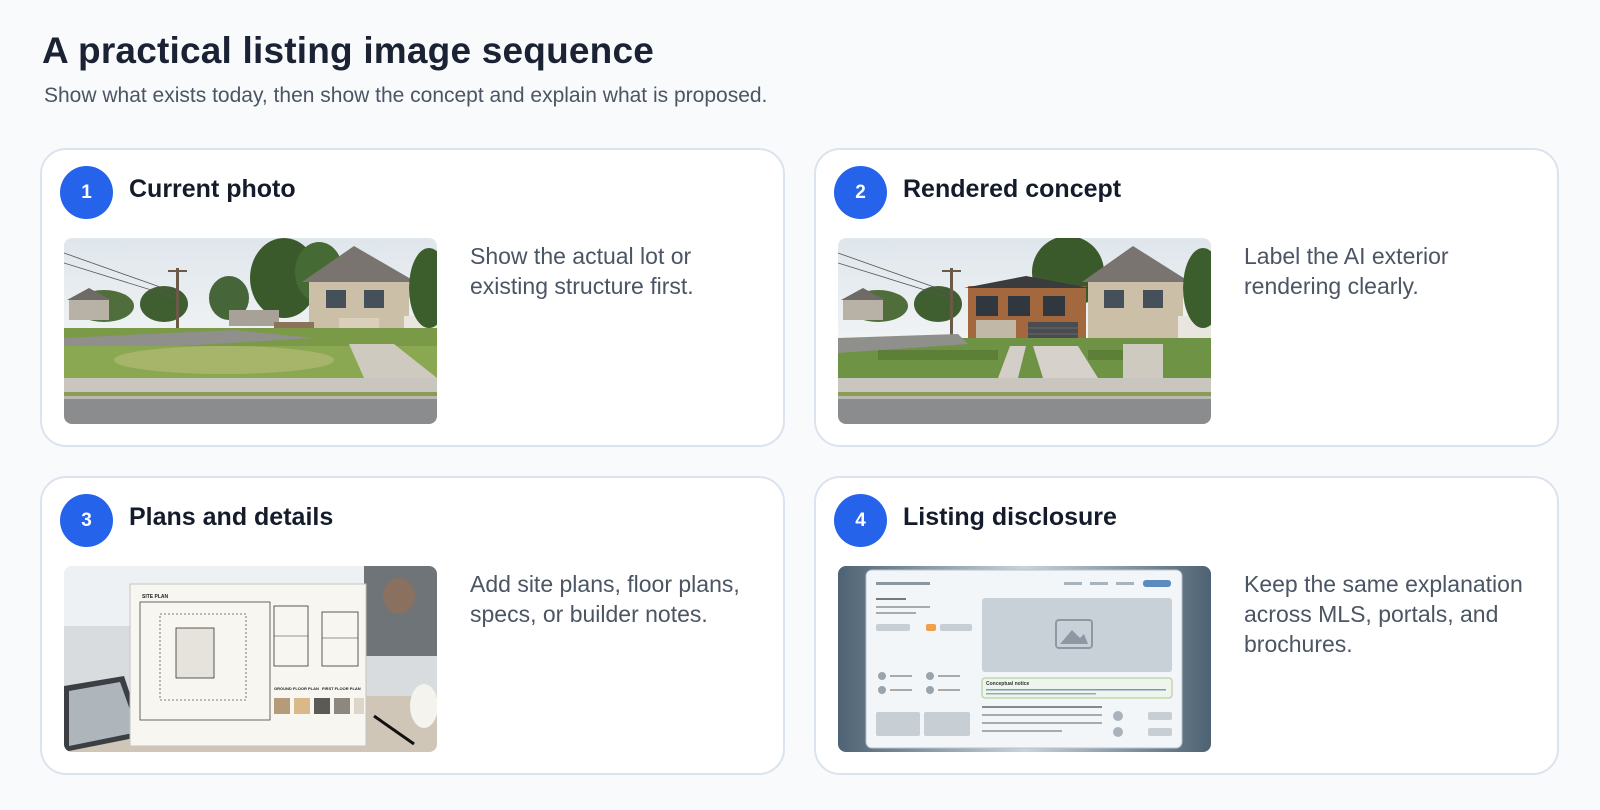 The image size is (1600, 810). Describe the element at coordinates (860, 192) in the screenshot. I see `step-number-badge: 2` at that location.